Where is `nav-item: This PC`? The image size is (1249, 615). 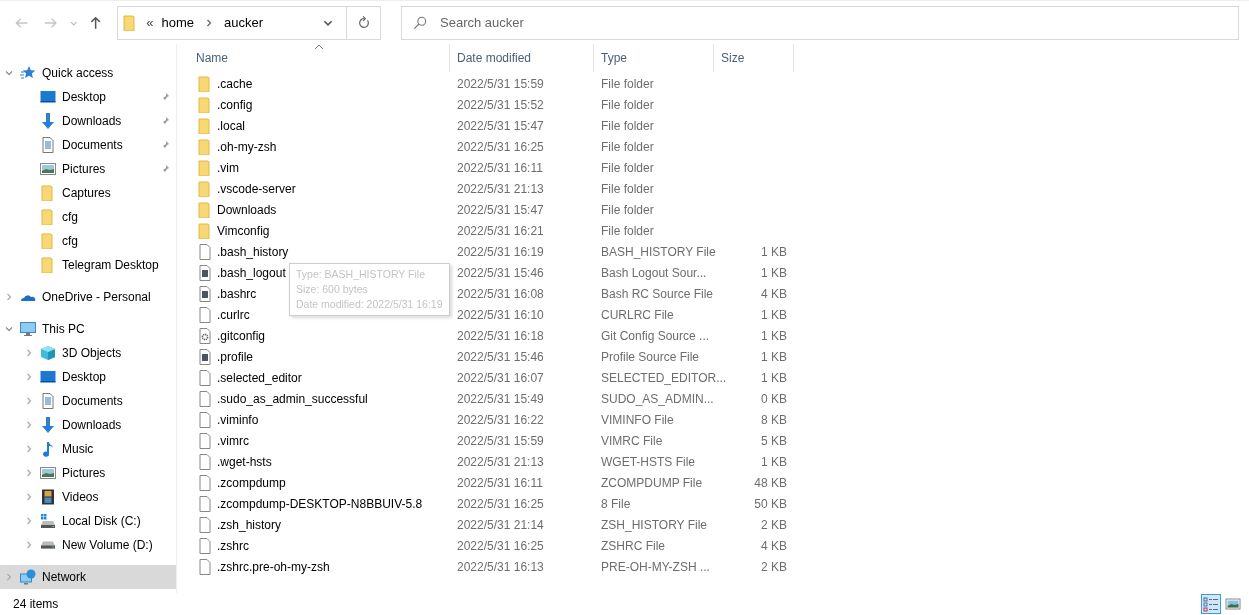
nav-item: This PC is located at coordinates (88, 329).